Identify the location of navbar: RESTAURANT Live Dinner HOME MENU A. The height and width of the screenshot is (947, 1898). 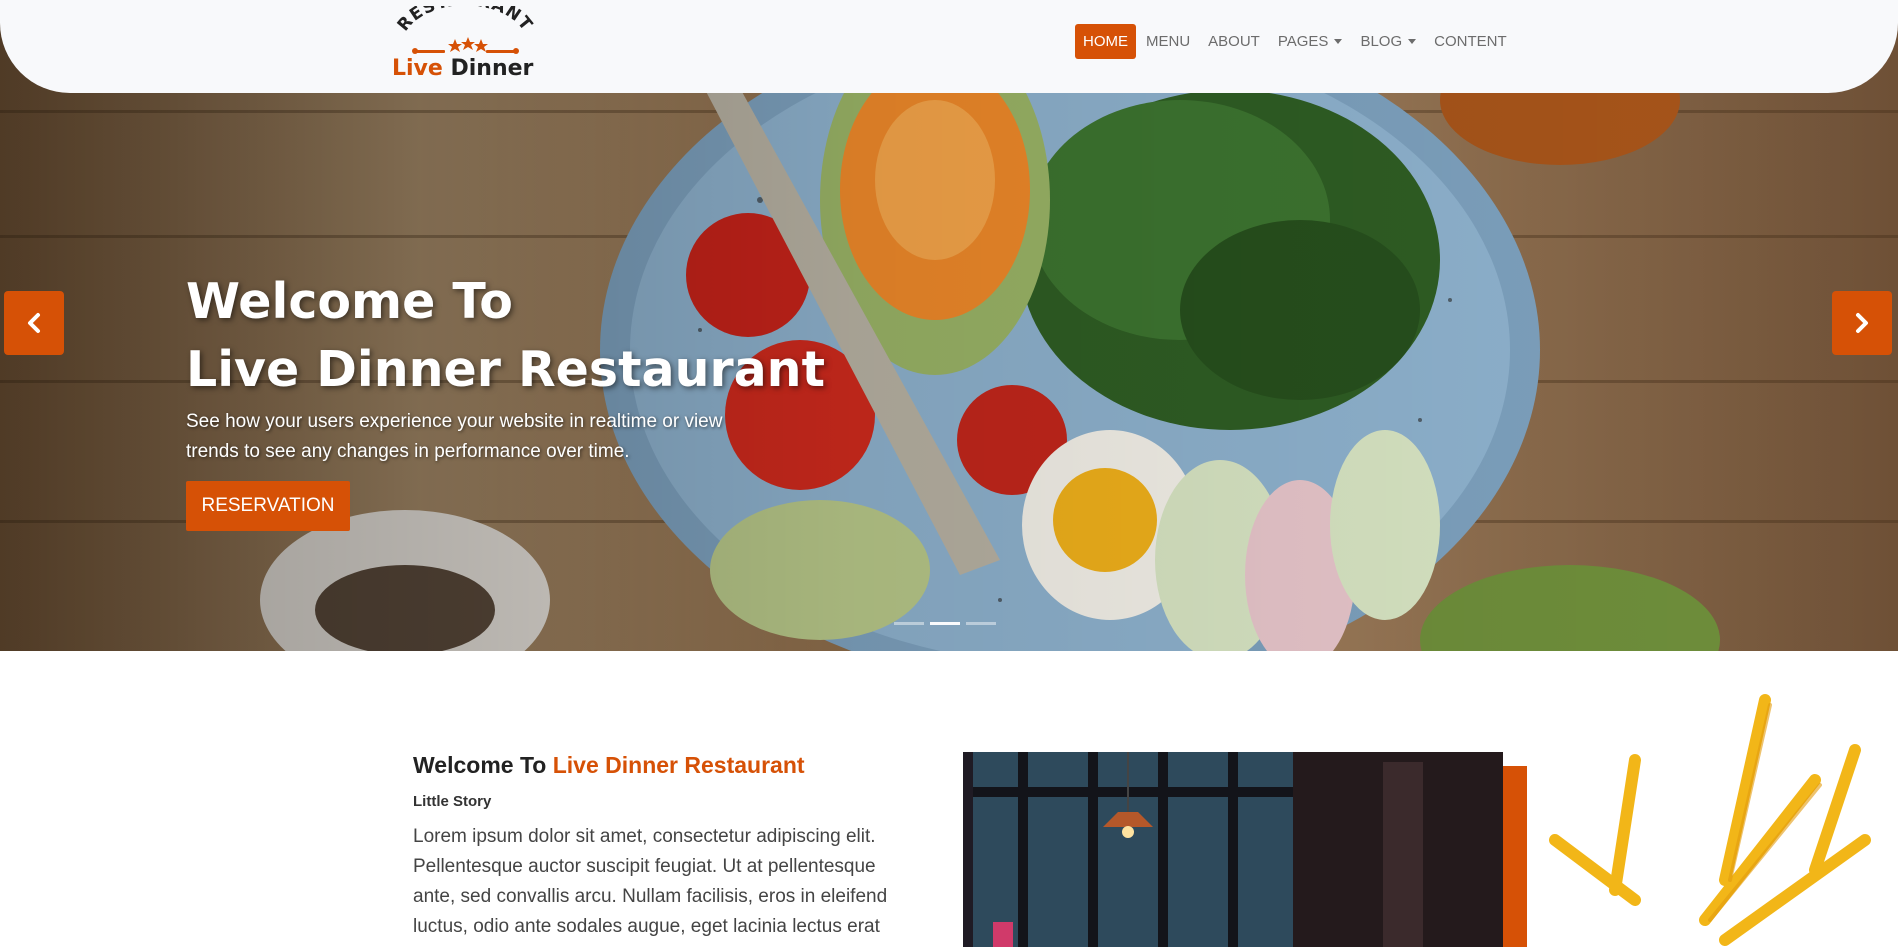
(949, 46).